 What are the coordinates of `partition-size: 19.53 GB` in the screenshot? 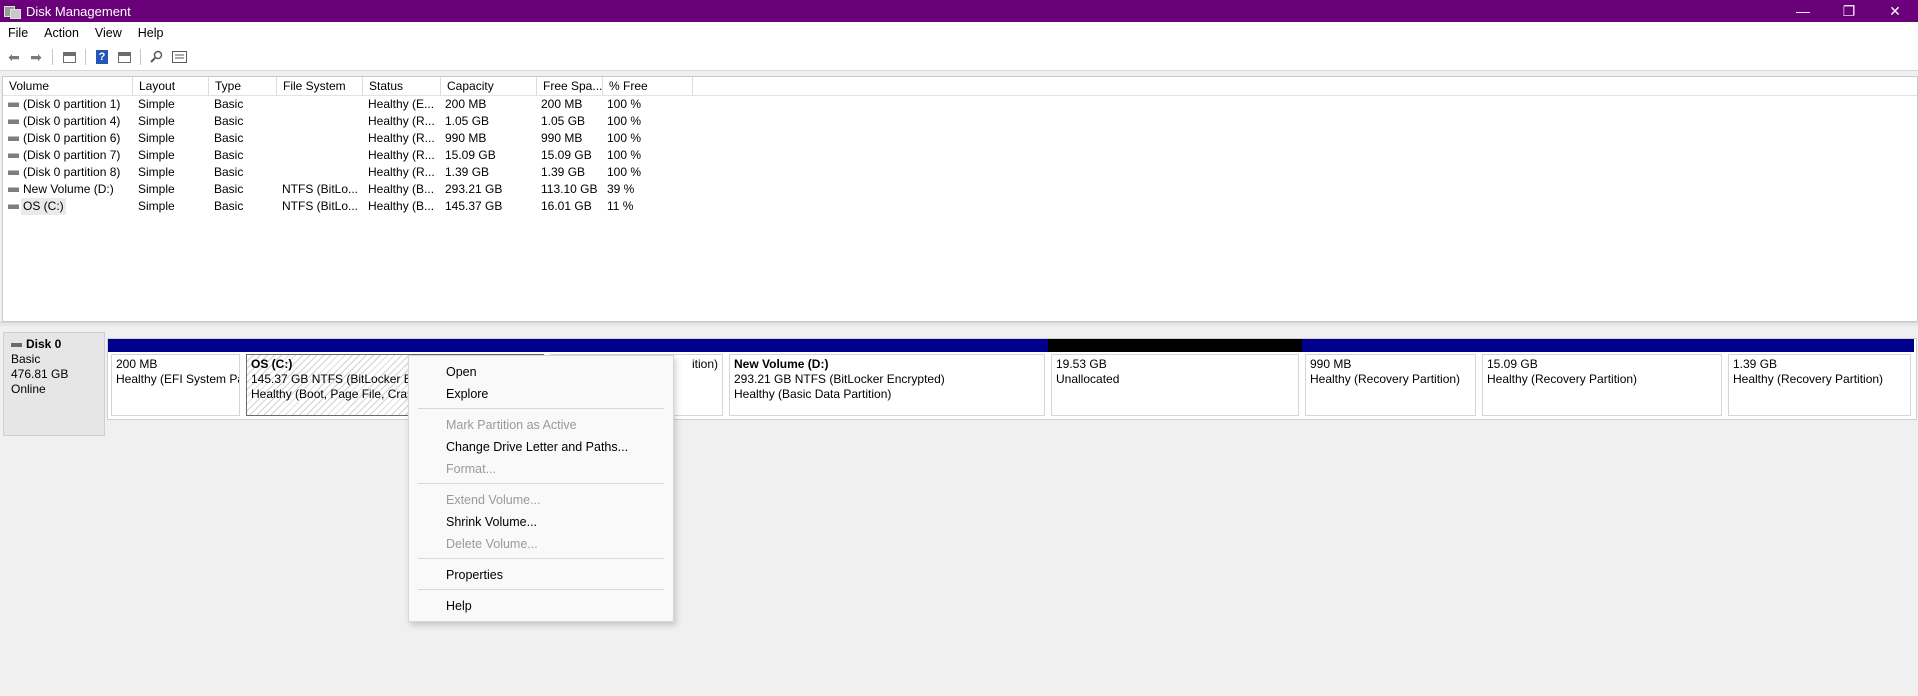 It's located at (1081, 364).